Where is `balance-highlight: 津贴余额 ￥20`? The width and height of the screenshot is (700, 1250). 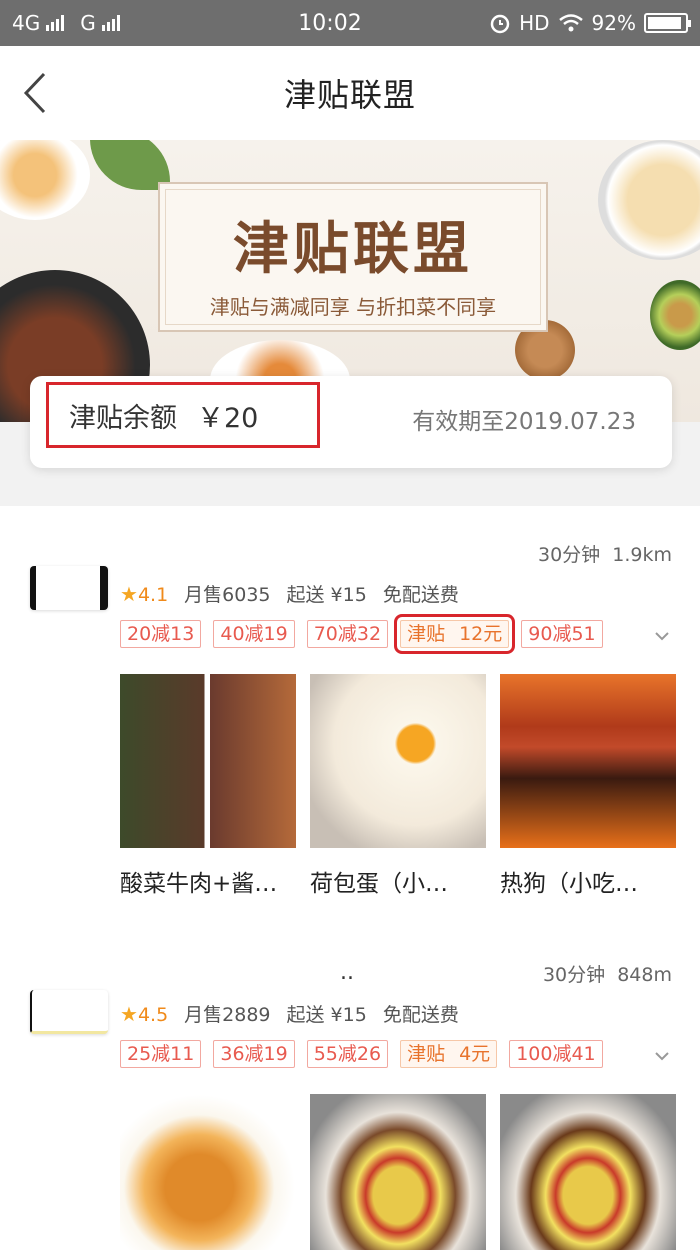 balance-highlight: 津贴余额 ￥20 is located at coordinates (183, 415).